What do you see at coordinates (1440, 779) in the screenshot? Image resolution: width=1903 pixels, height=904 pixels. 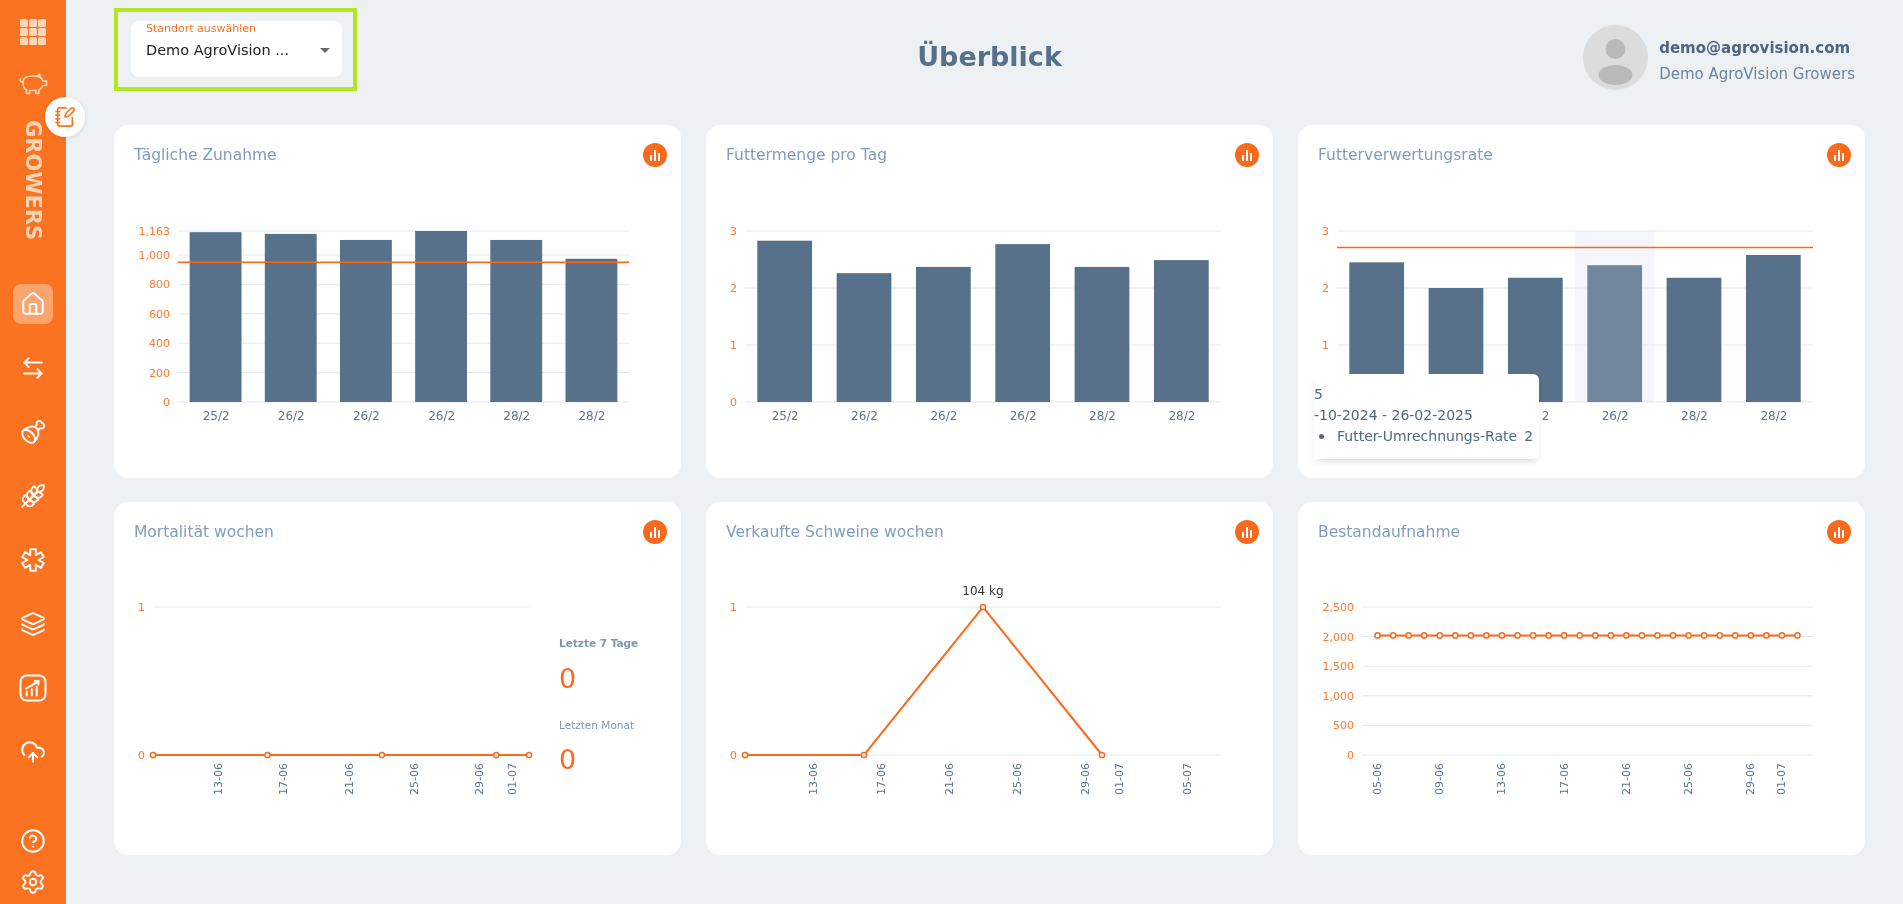 I see `x-axis-label: 09-06` at bounding box center [1440, 779].